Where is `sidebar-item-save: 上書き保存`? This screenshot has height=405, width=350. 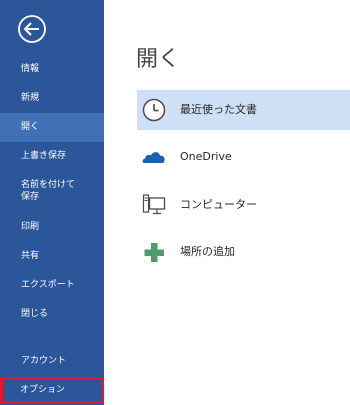 sidebar-item-save: 上書き保存 is located at coordinates (52, 156).